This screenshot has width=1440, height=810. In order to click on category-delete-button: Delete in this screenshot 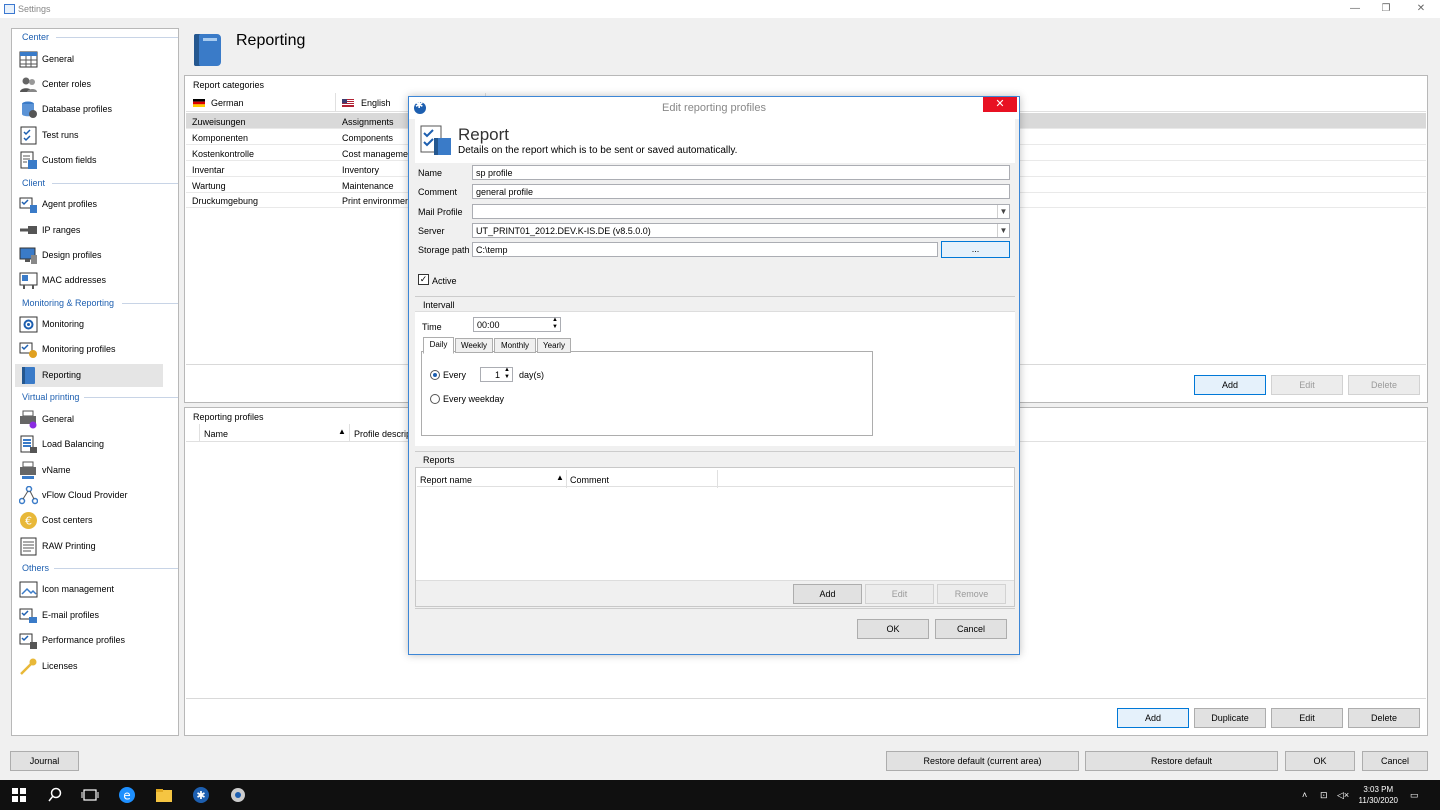, I will do `click(1384, 385)`.